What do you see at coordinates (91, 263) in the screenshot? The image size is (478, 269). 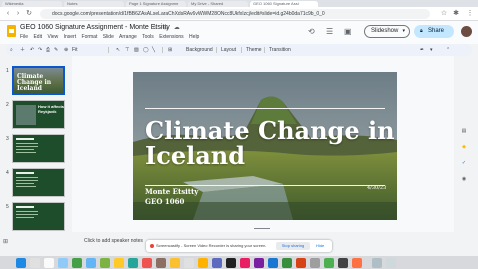 I see `mail-icon` at bounding box center [91, 263].